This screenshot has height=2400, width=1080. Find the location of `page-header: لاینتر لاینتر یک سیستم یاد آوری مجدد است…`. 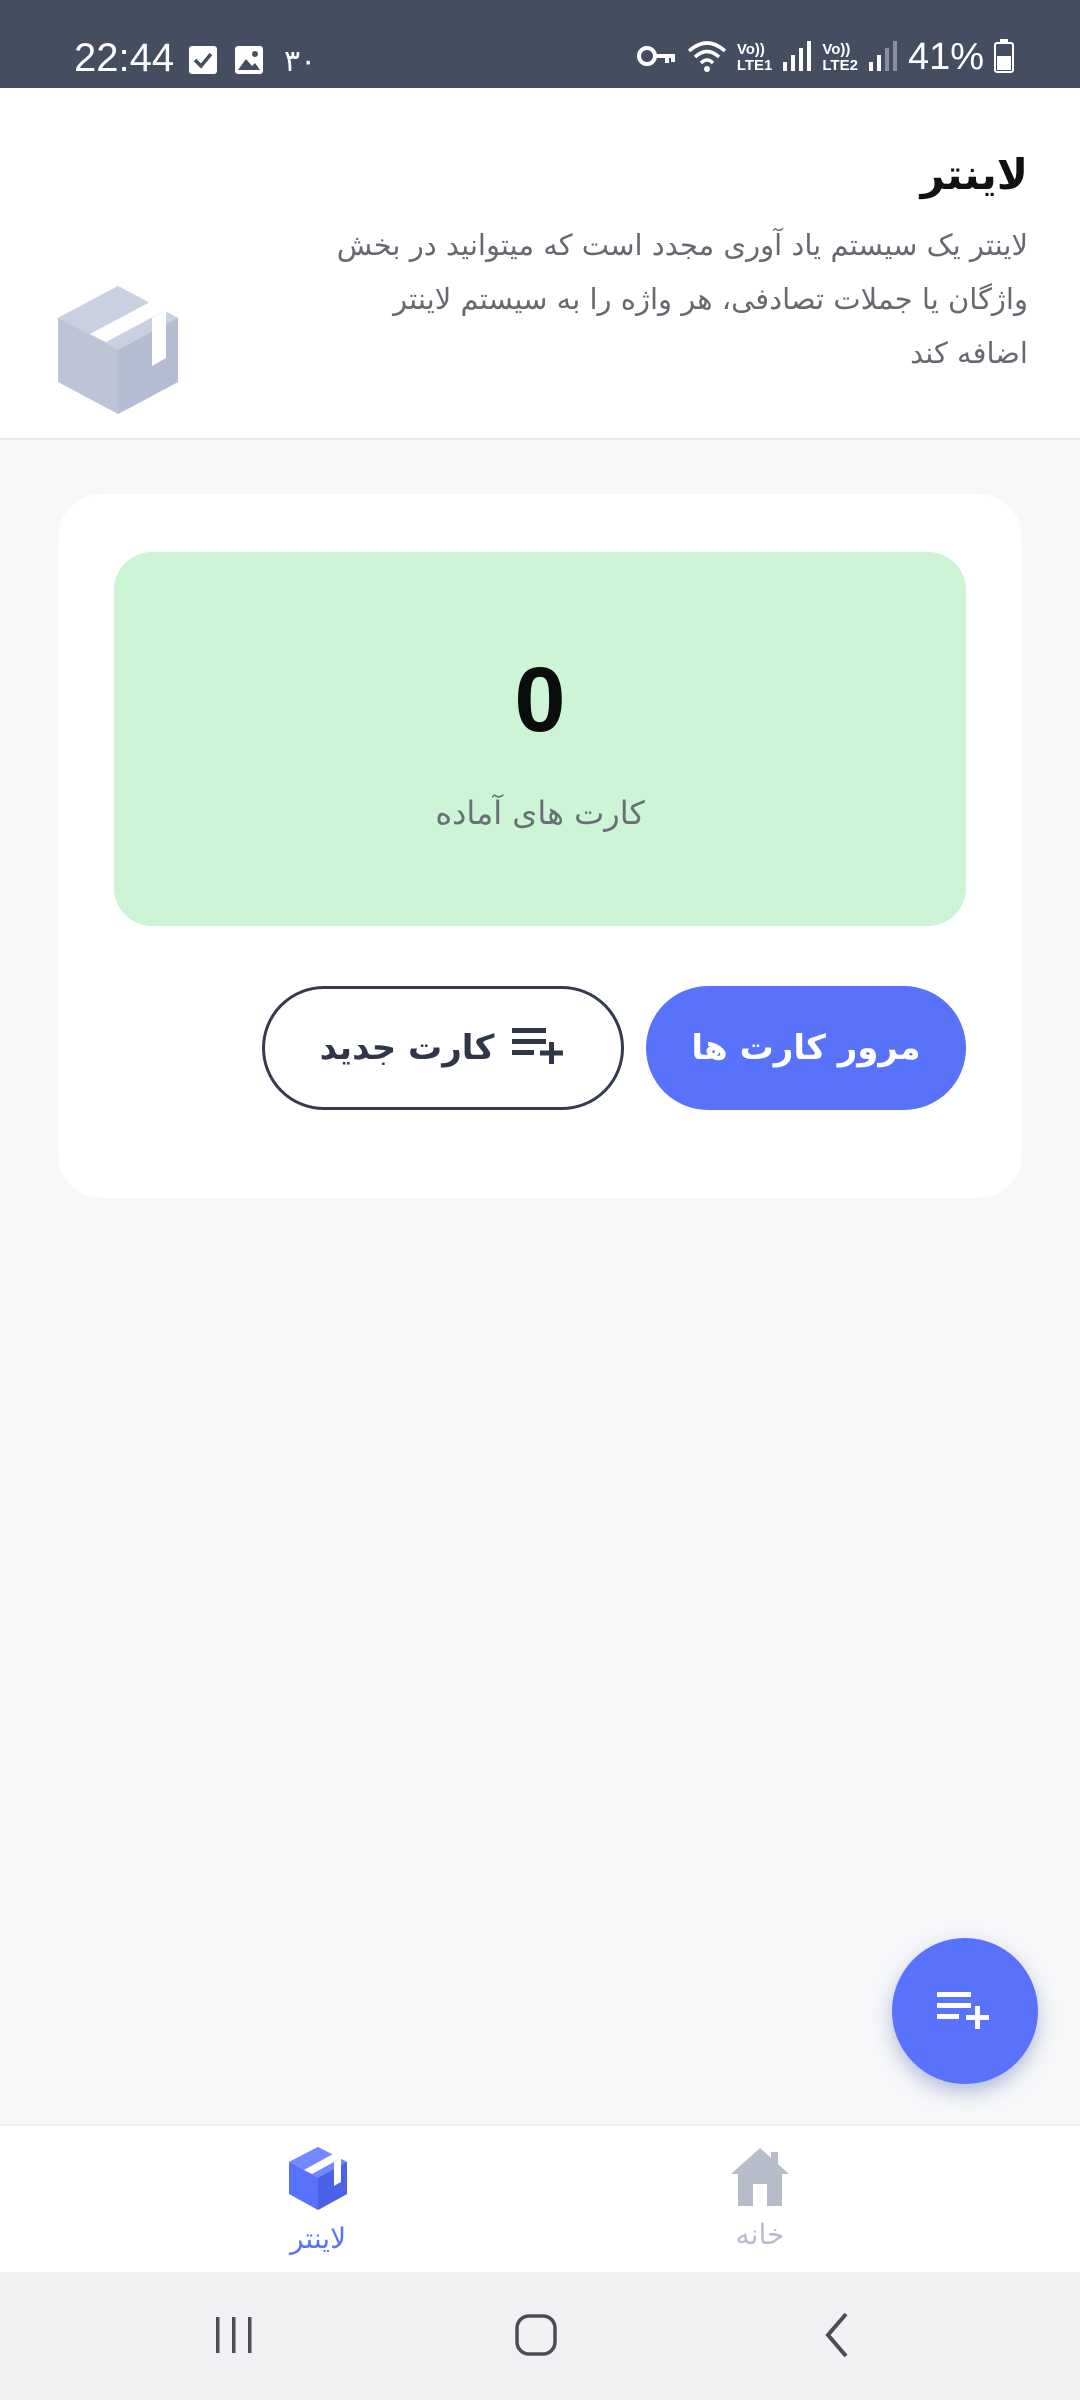

page-header: لاینتر لاینتر یک سیستم یاد آوری مجدد است… is located at coordinates (540, 264).